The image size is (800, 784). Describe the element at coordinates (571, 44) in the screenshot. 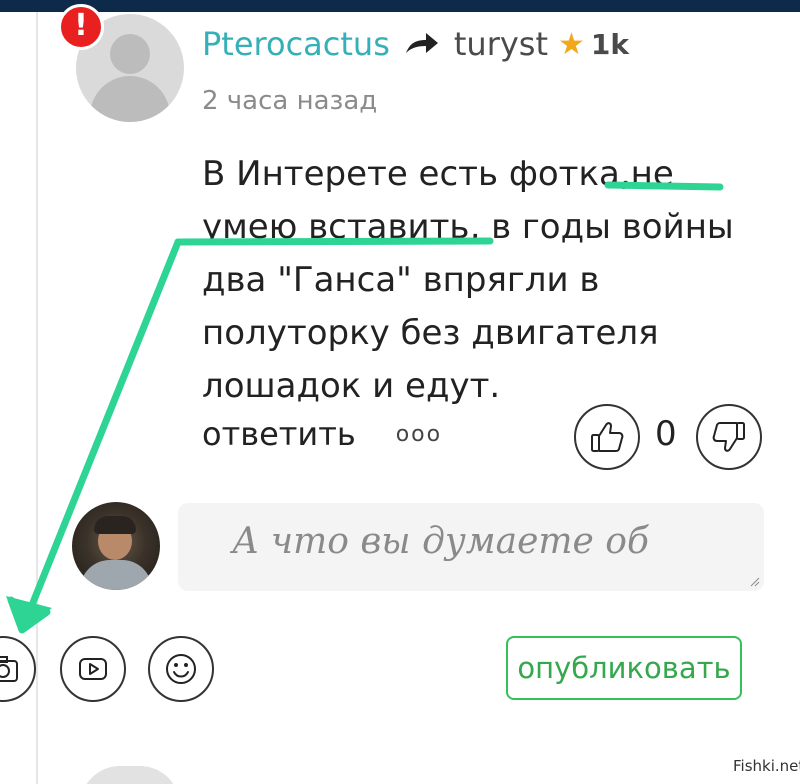

I see `star-icon: ★` at that location.